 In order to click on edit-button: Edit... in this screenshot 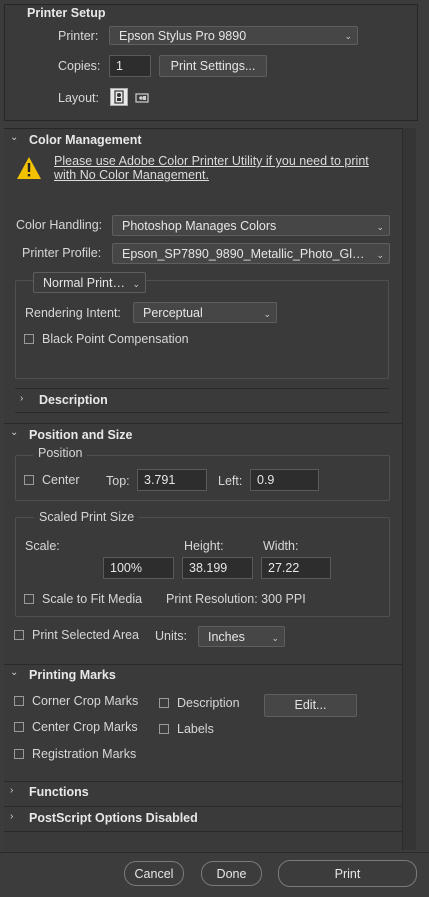, I will do `click(310, 705)`.